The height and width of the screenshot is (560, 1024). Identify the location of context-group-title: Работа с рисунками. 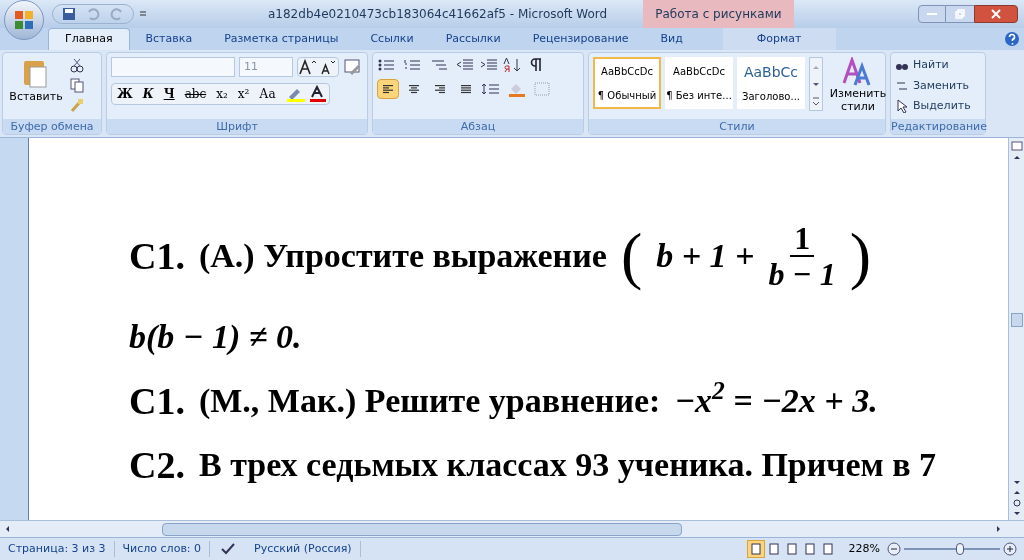
(718, 14).